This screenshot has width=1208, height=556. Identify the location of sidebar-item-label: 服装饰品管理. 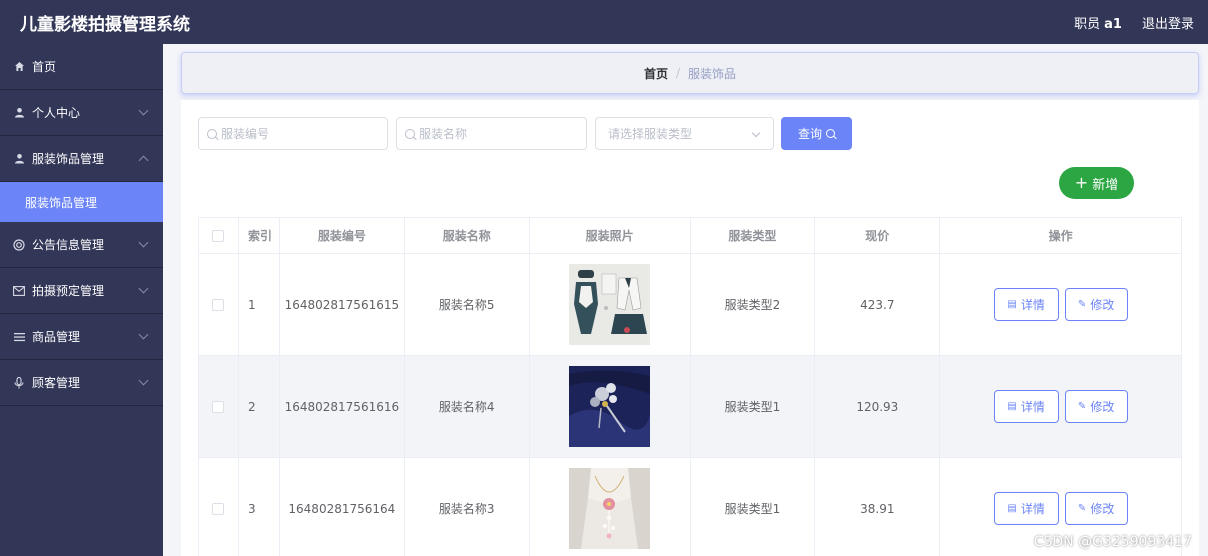
(68, 159).